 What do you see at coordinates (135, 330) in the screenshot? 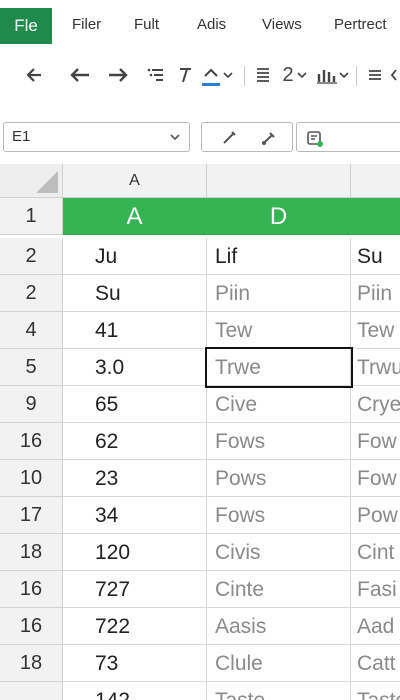
I see `cell-a: 41` at bounding box center [135, 330].